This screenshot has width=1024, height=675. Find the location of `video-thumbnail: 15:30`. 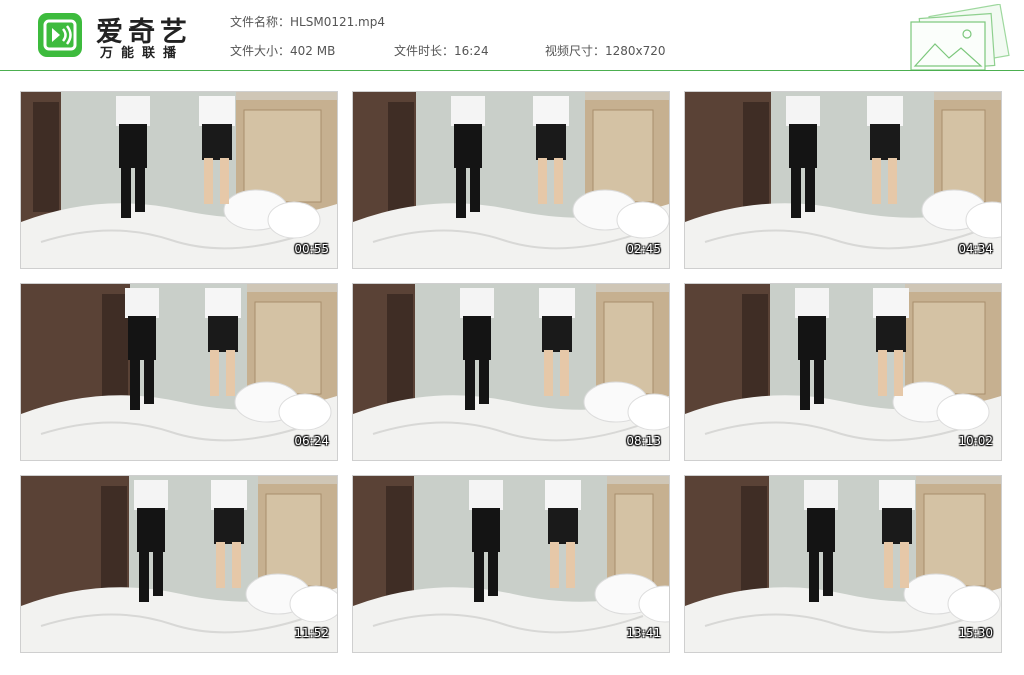

video-thumbnail: 15:30 is located at coordinates (843, 564).